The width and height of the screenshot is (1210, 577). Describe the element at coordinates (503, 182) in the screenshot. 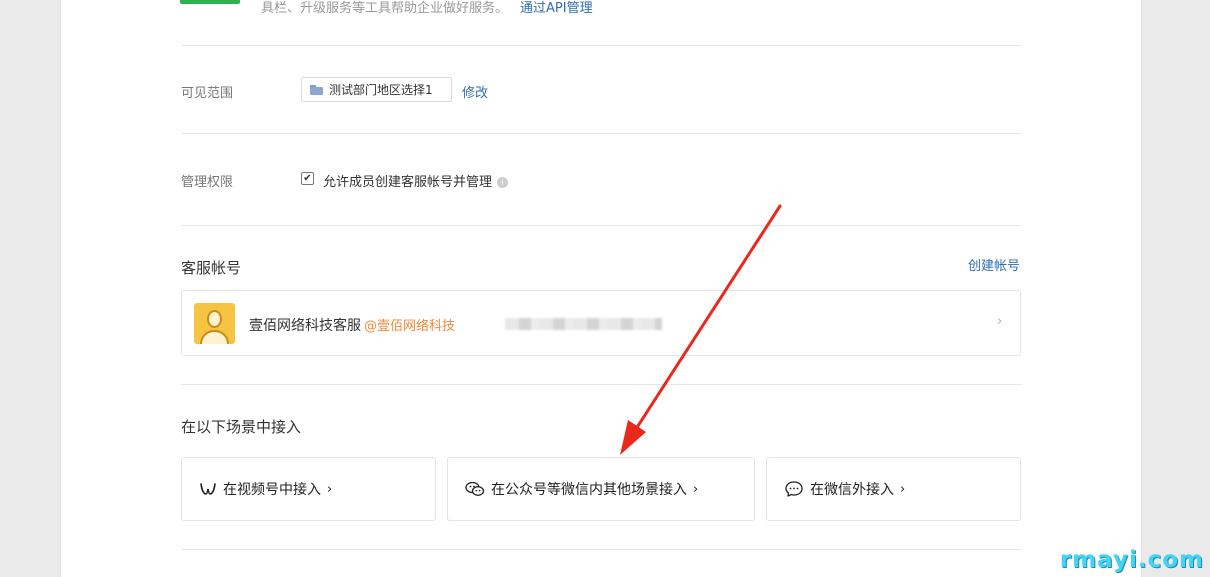

I see `info-icon: i` at that location.